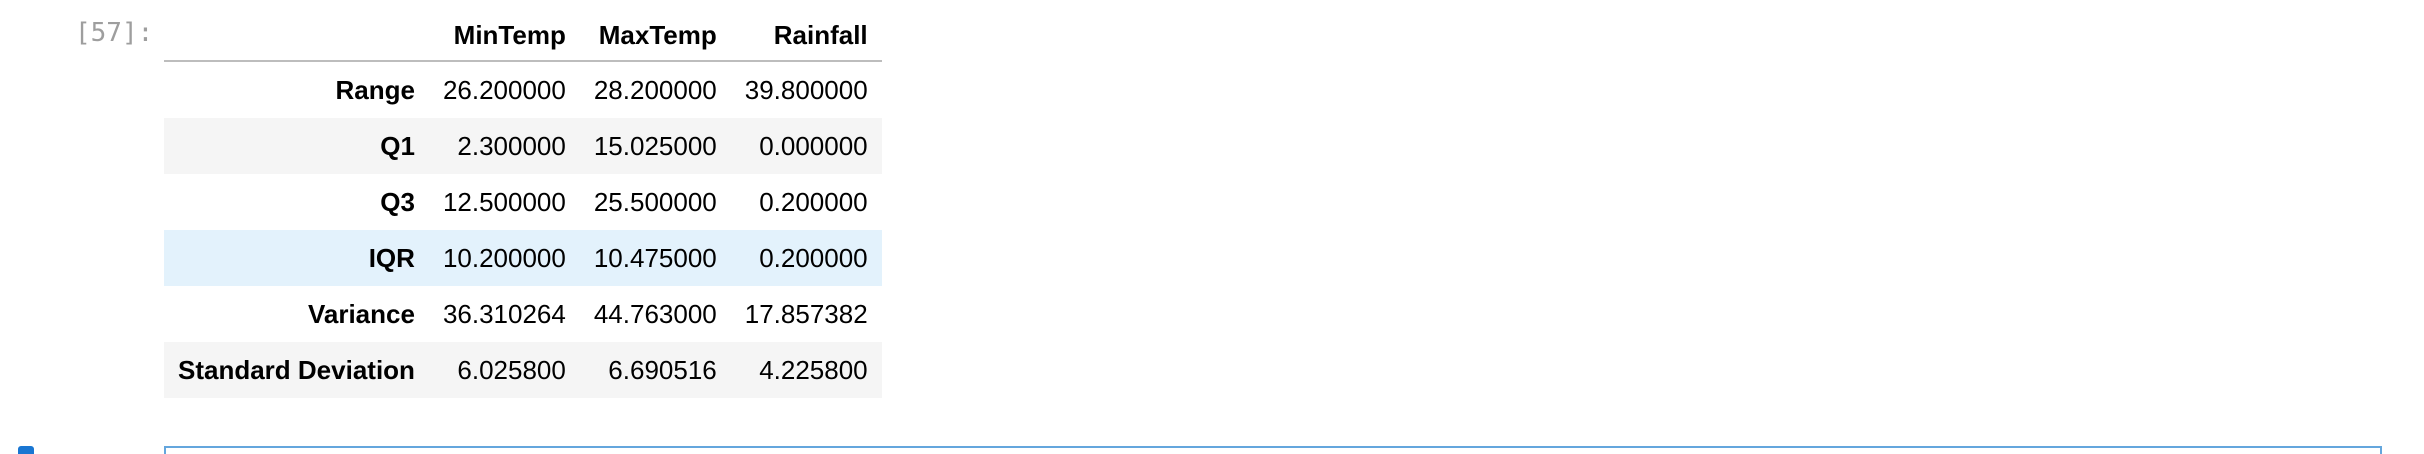 This screenshot has width=2424, height=454. What do you see at coordinates (806, 36) in the screenshot?
I see `column-header-rainfall: Rainfall` at bounding box center [806, 36].